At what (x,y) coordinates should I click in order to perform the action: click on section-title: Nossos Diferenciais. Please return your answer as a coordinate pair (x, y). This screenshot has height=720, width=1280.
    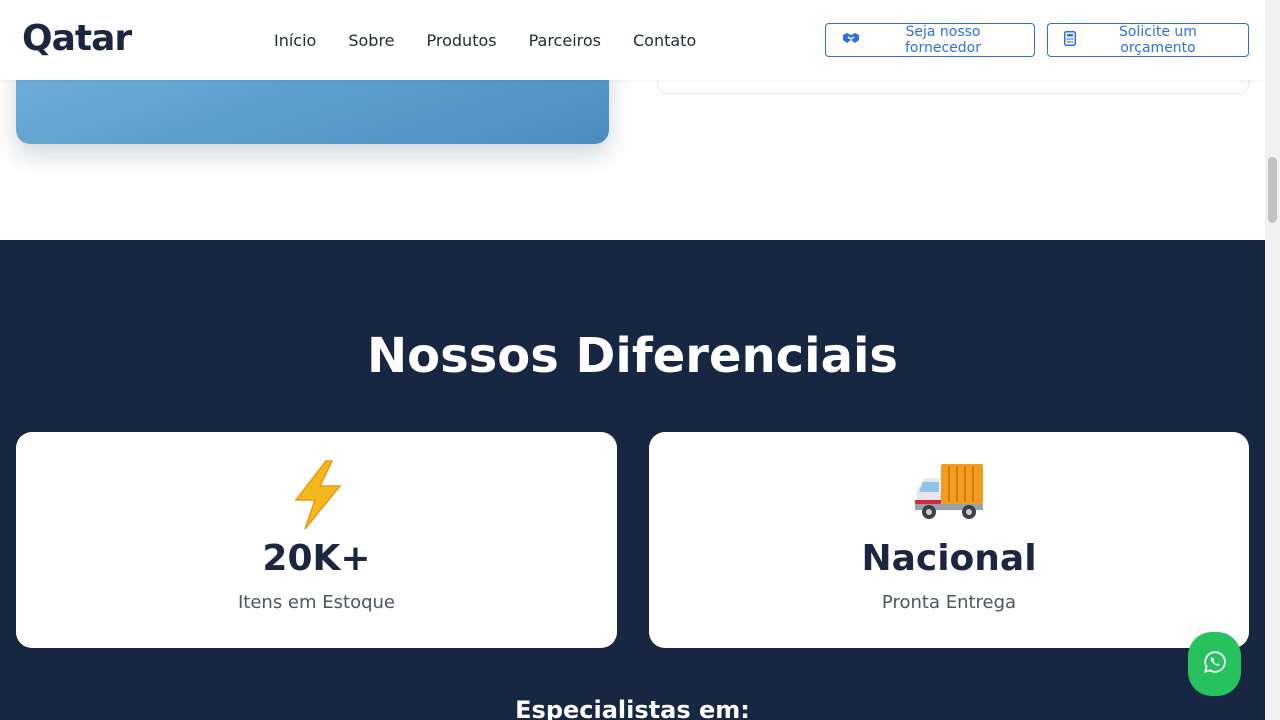
    Looking at the image, I should click on (632, 356).